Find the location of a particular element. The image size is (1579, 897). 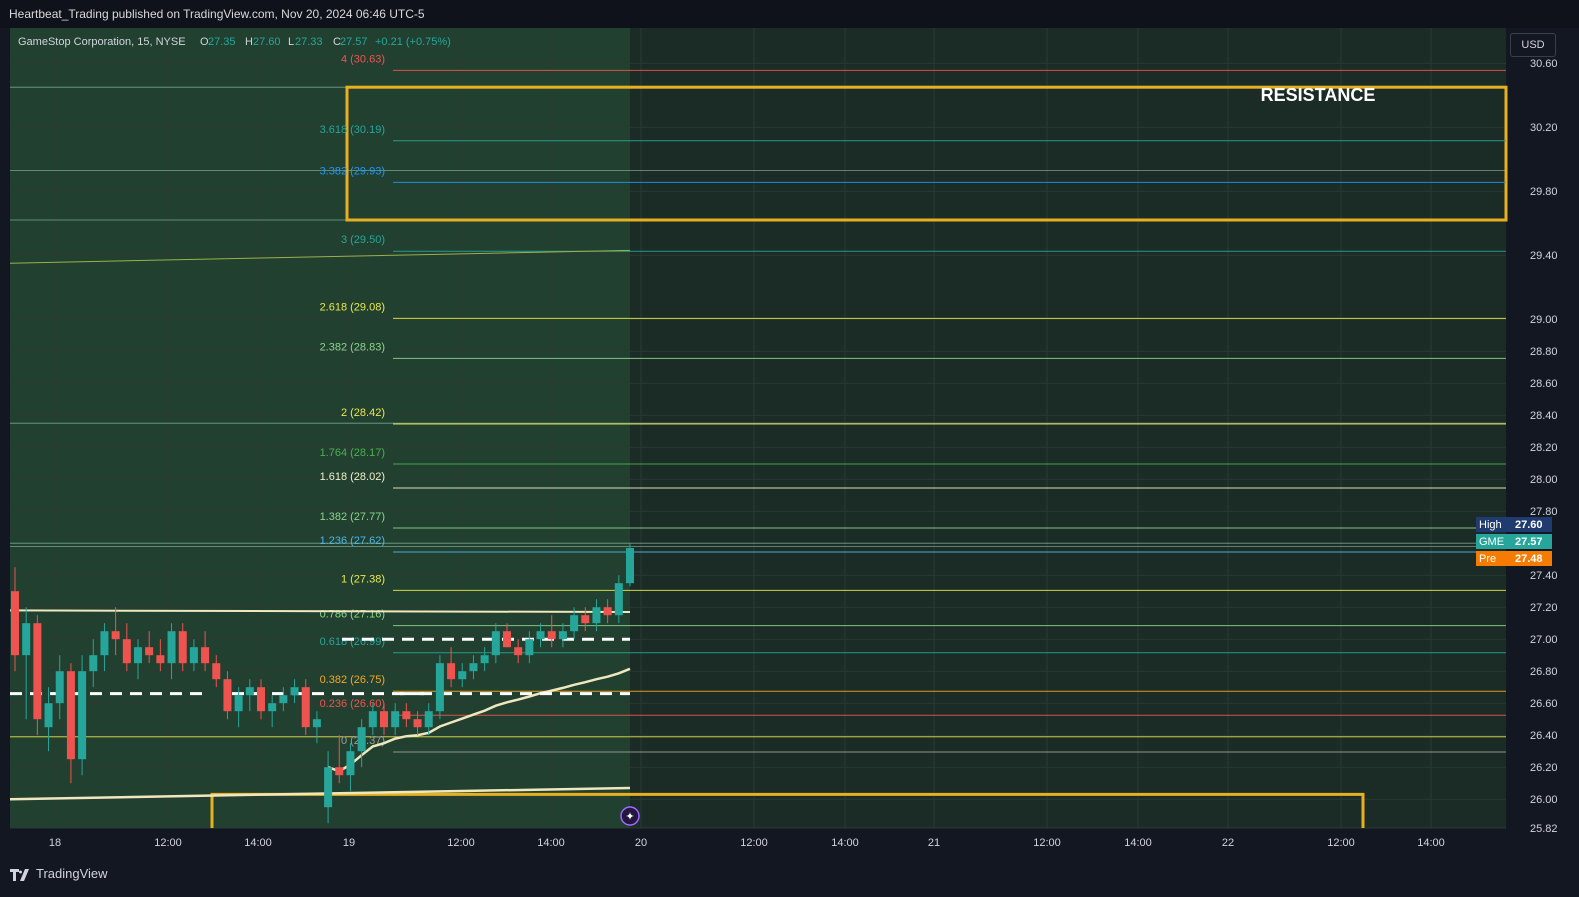

fib-label: 1.382 (27.77) is located at coordinates (352, 517).